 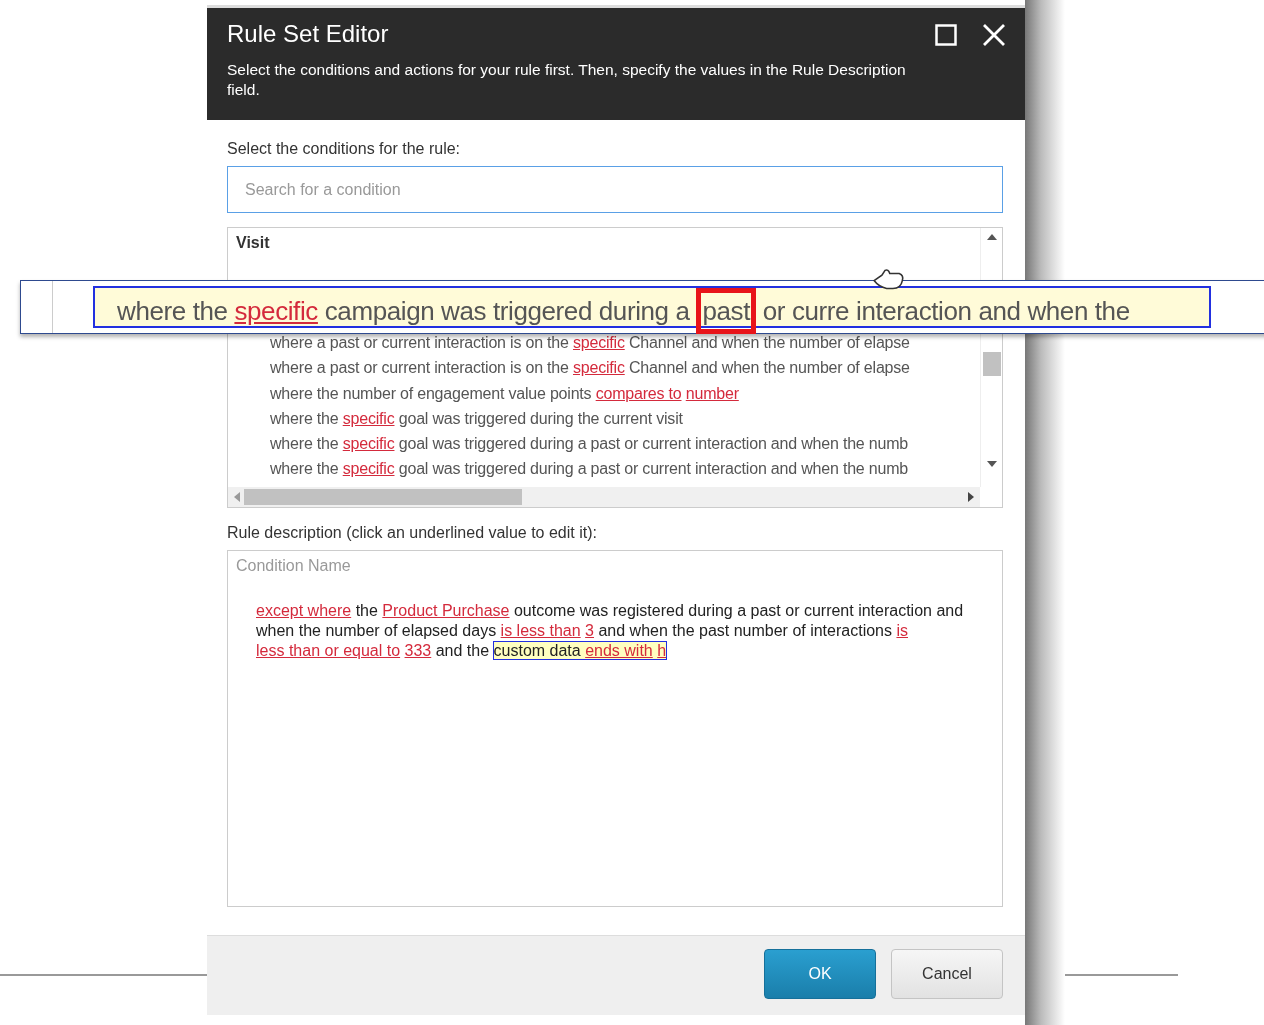 I want to click on description-label: Rule description (click an underlined value to edit it):, so click(x=412, y=533).